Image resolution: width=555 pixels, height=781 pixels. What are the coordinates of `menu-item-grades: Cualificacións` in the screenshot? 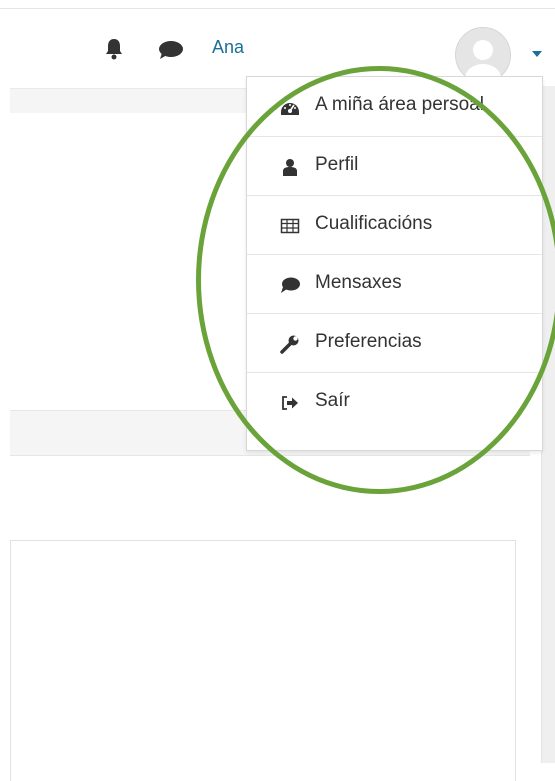 It's located at (394, 224).